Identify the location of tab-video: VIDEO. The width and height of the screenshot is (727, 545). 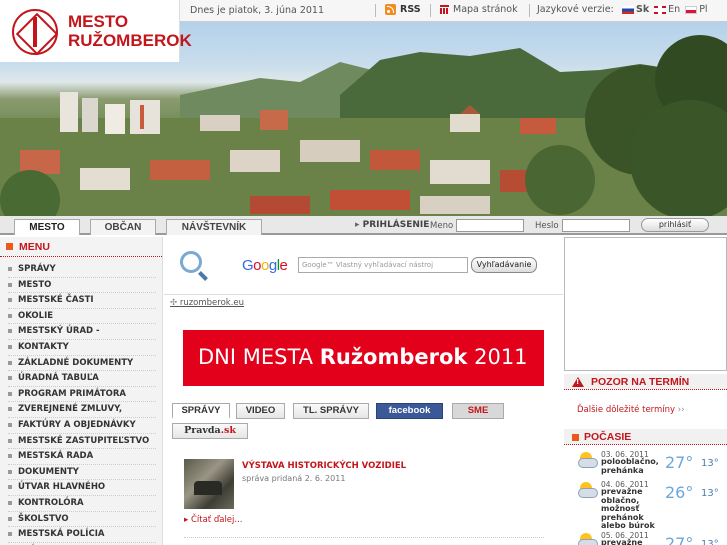
(260, 411).